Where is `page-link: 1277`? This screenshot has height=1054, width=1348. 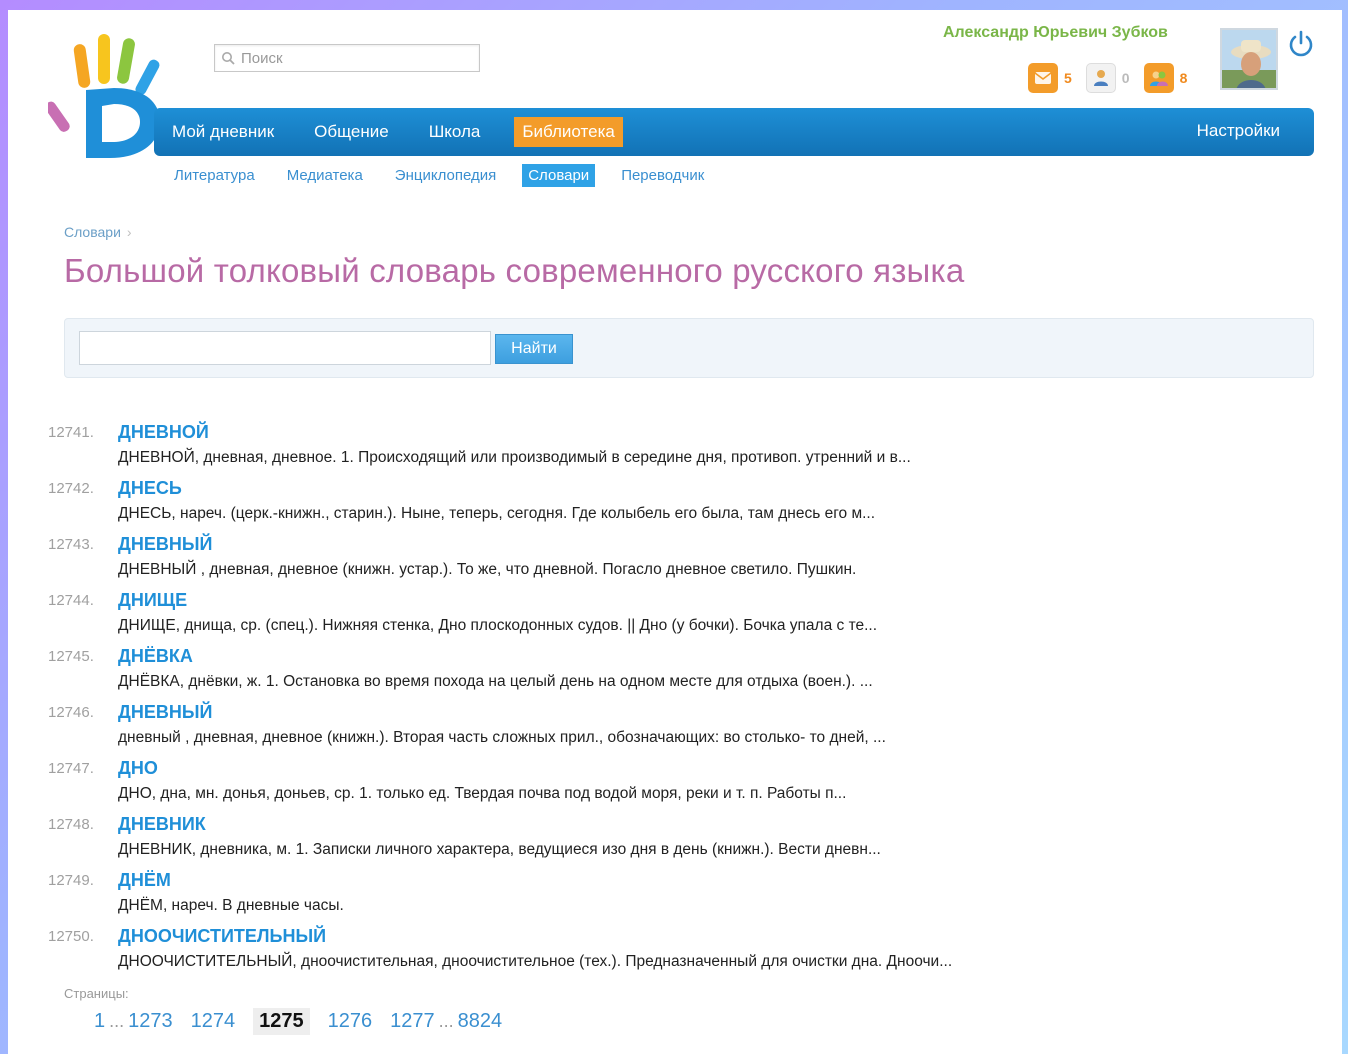 page-link: 1277 is located at coordinates (412, 1021).